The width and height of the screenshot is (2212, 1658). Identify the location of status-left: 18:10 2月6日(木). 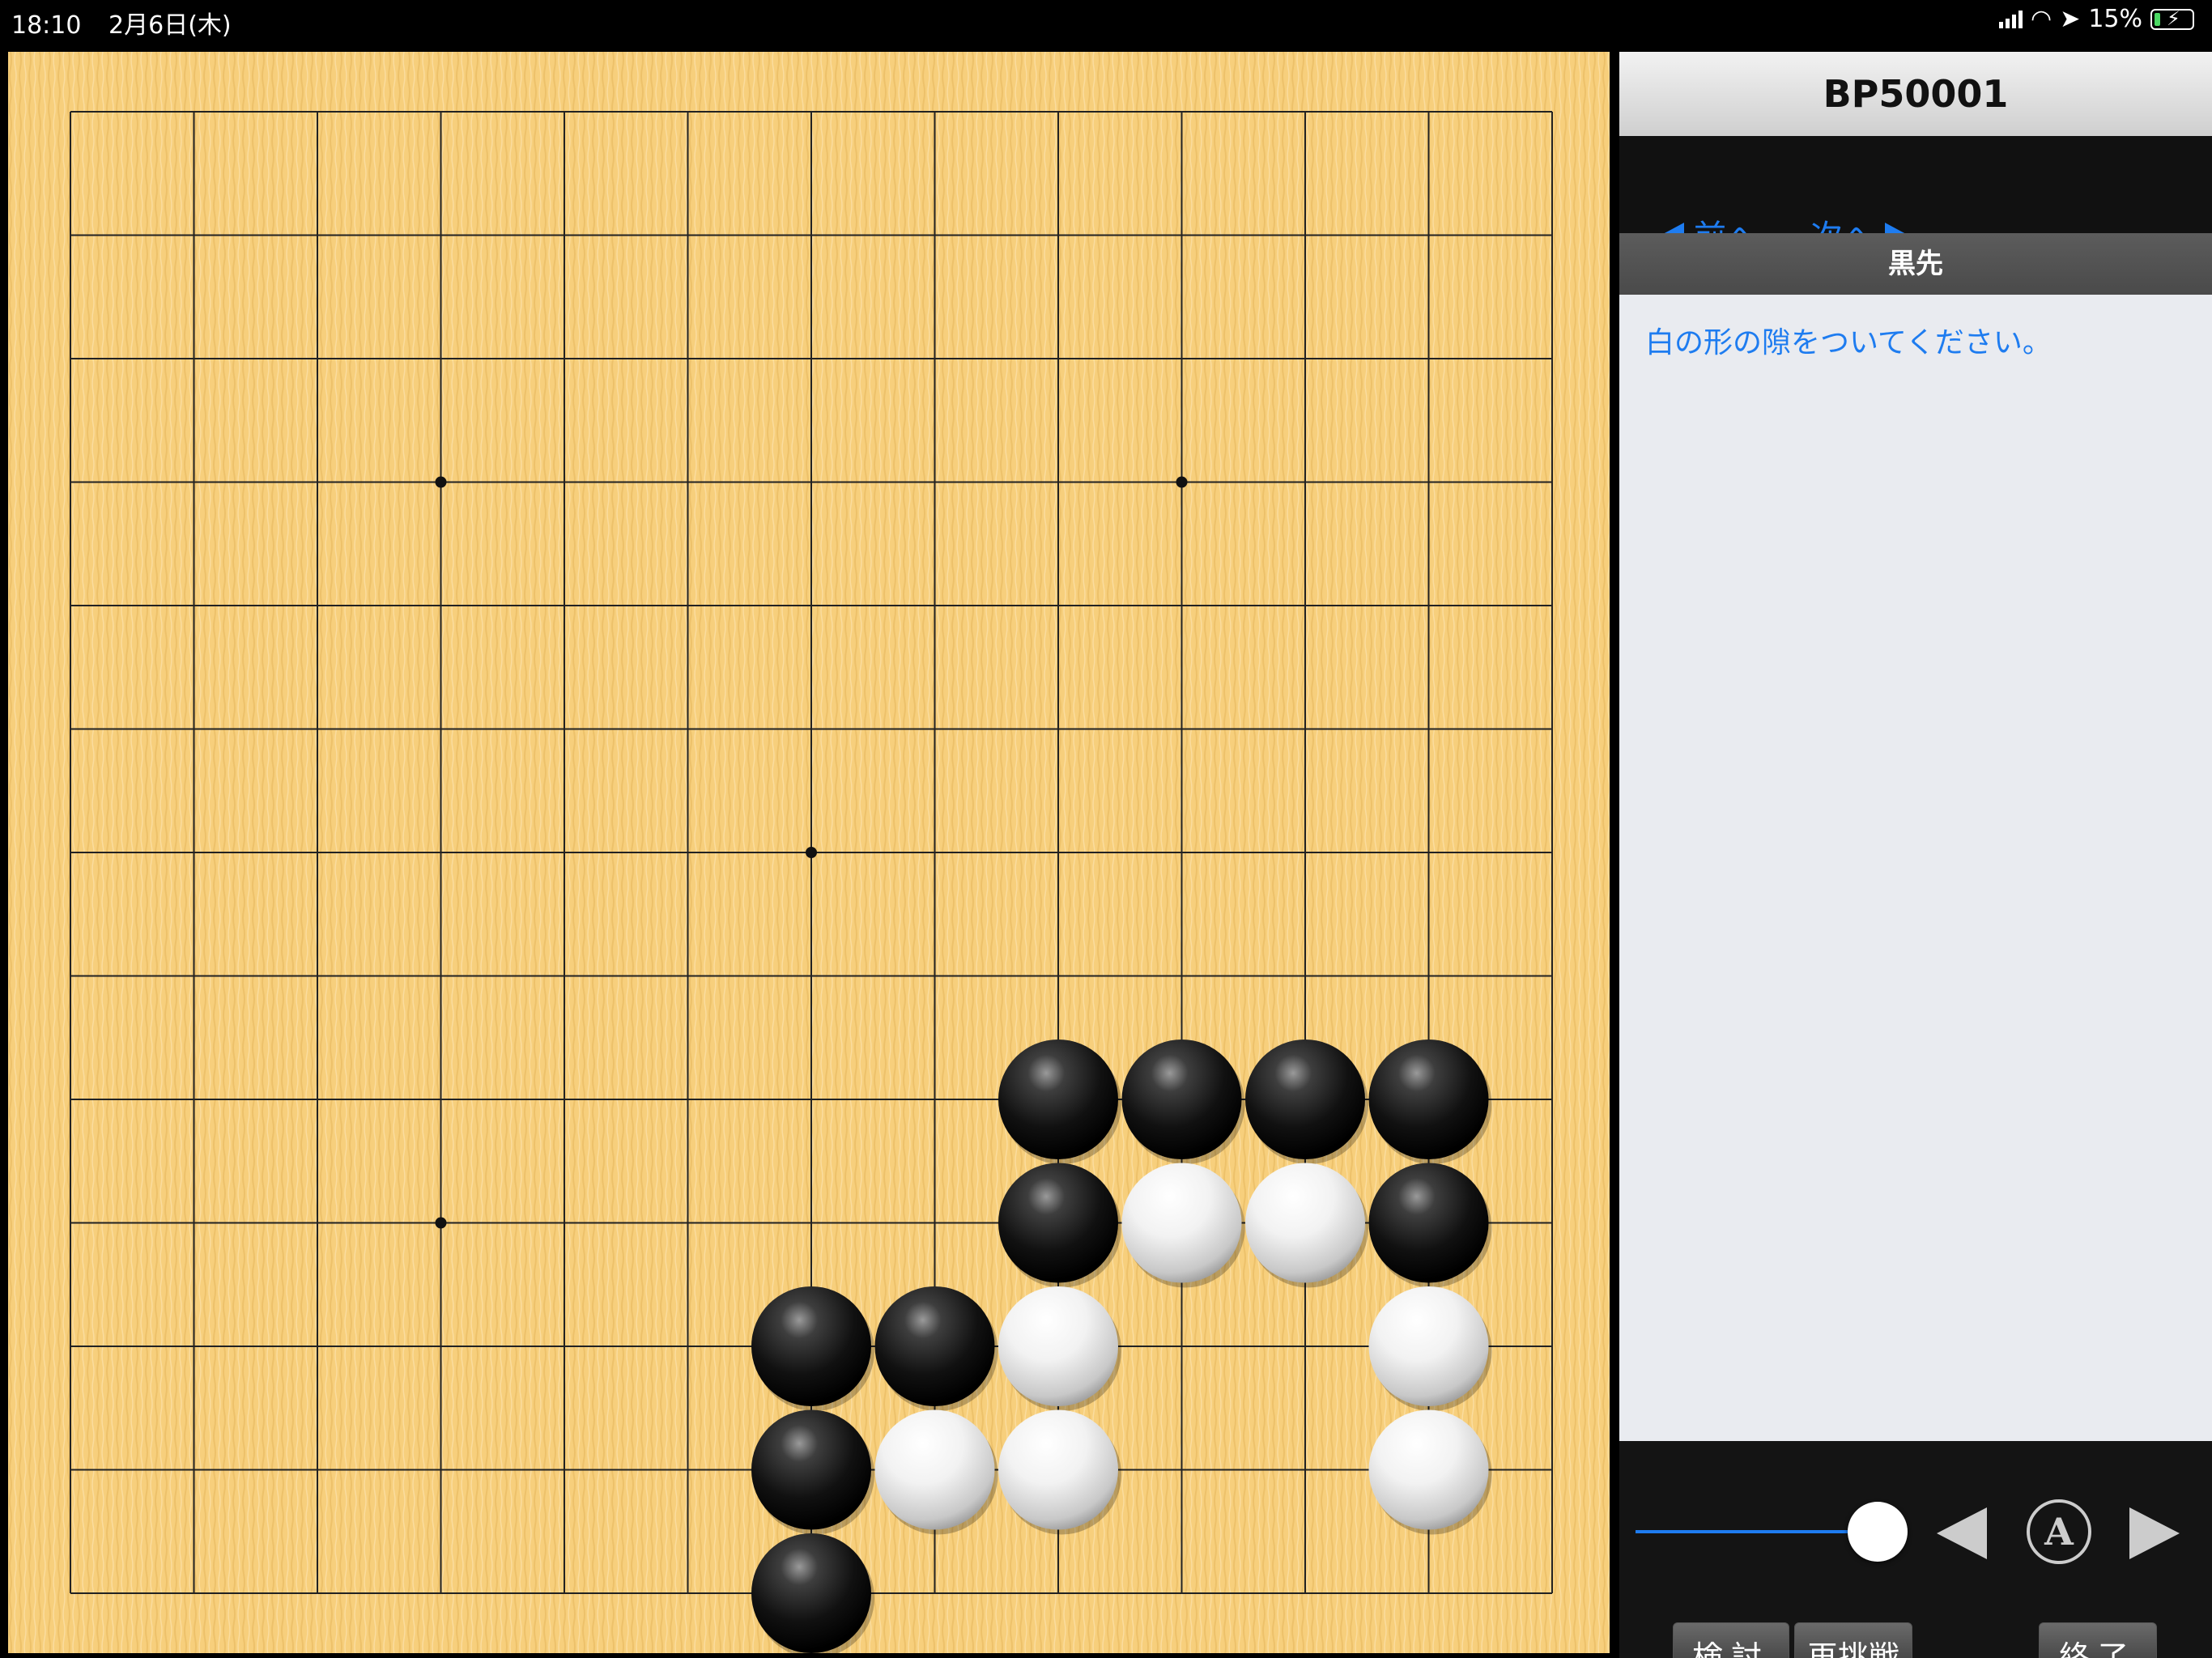
(131, 22).